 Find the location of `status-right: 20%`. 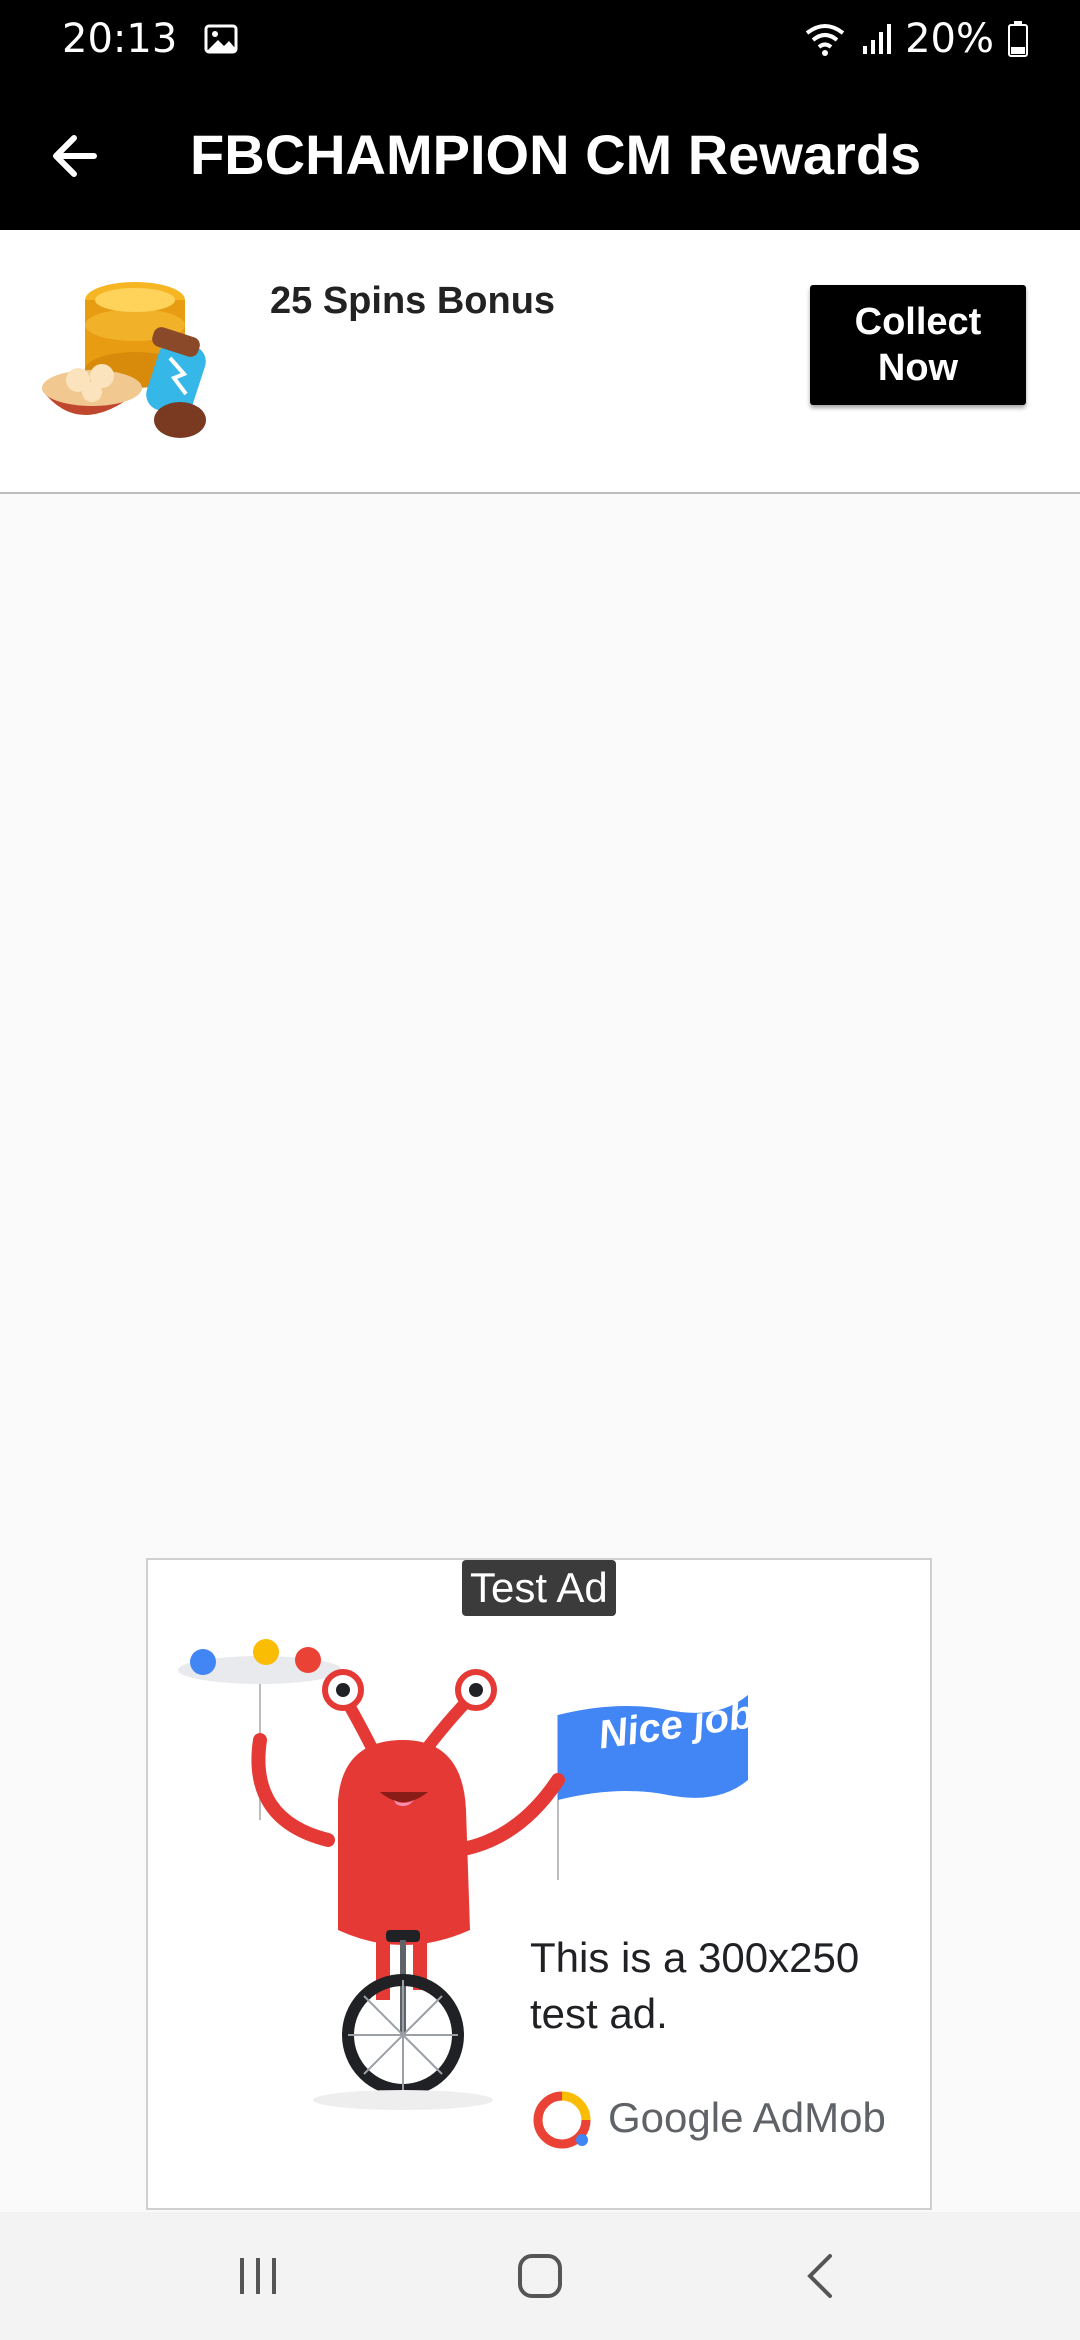

status-right: 20% is located at coordinates (915, 39).